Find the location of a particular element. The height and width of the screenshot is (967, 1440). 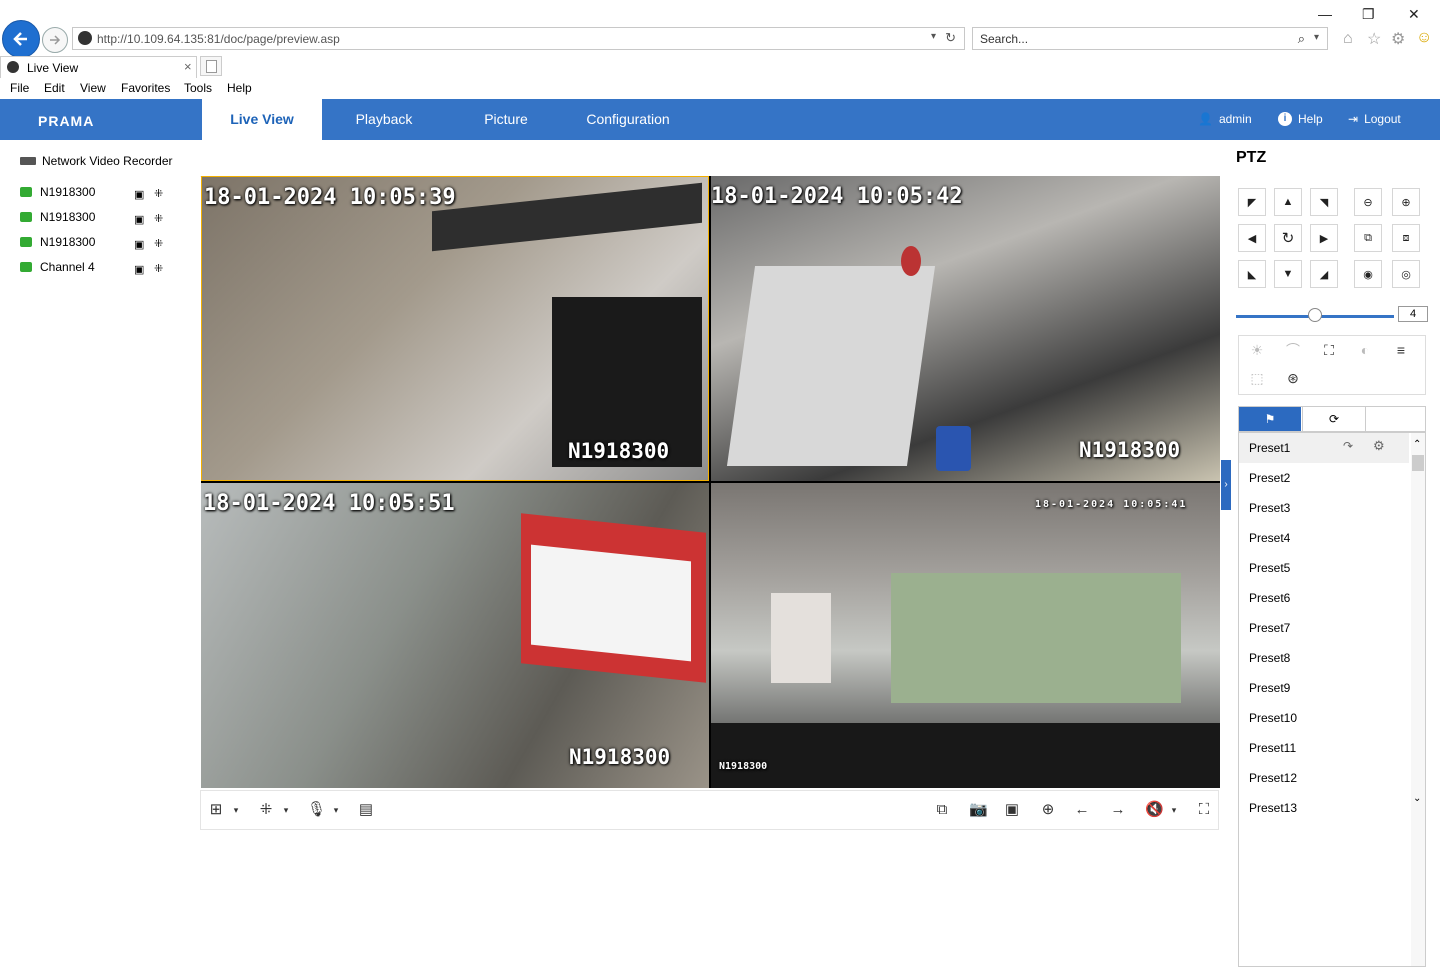

preset-item: Preset8 is located at coordinates (1269, 658).